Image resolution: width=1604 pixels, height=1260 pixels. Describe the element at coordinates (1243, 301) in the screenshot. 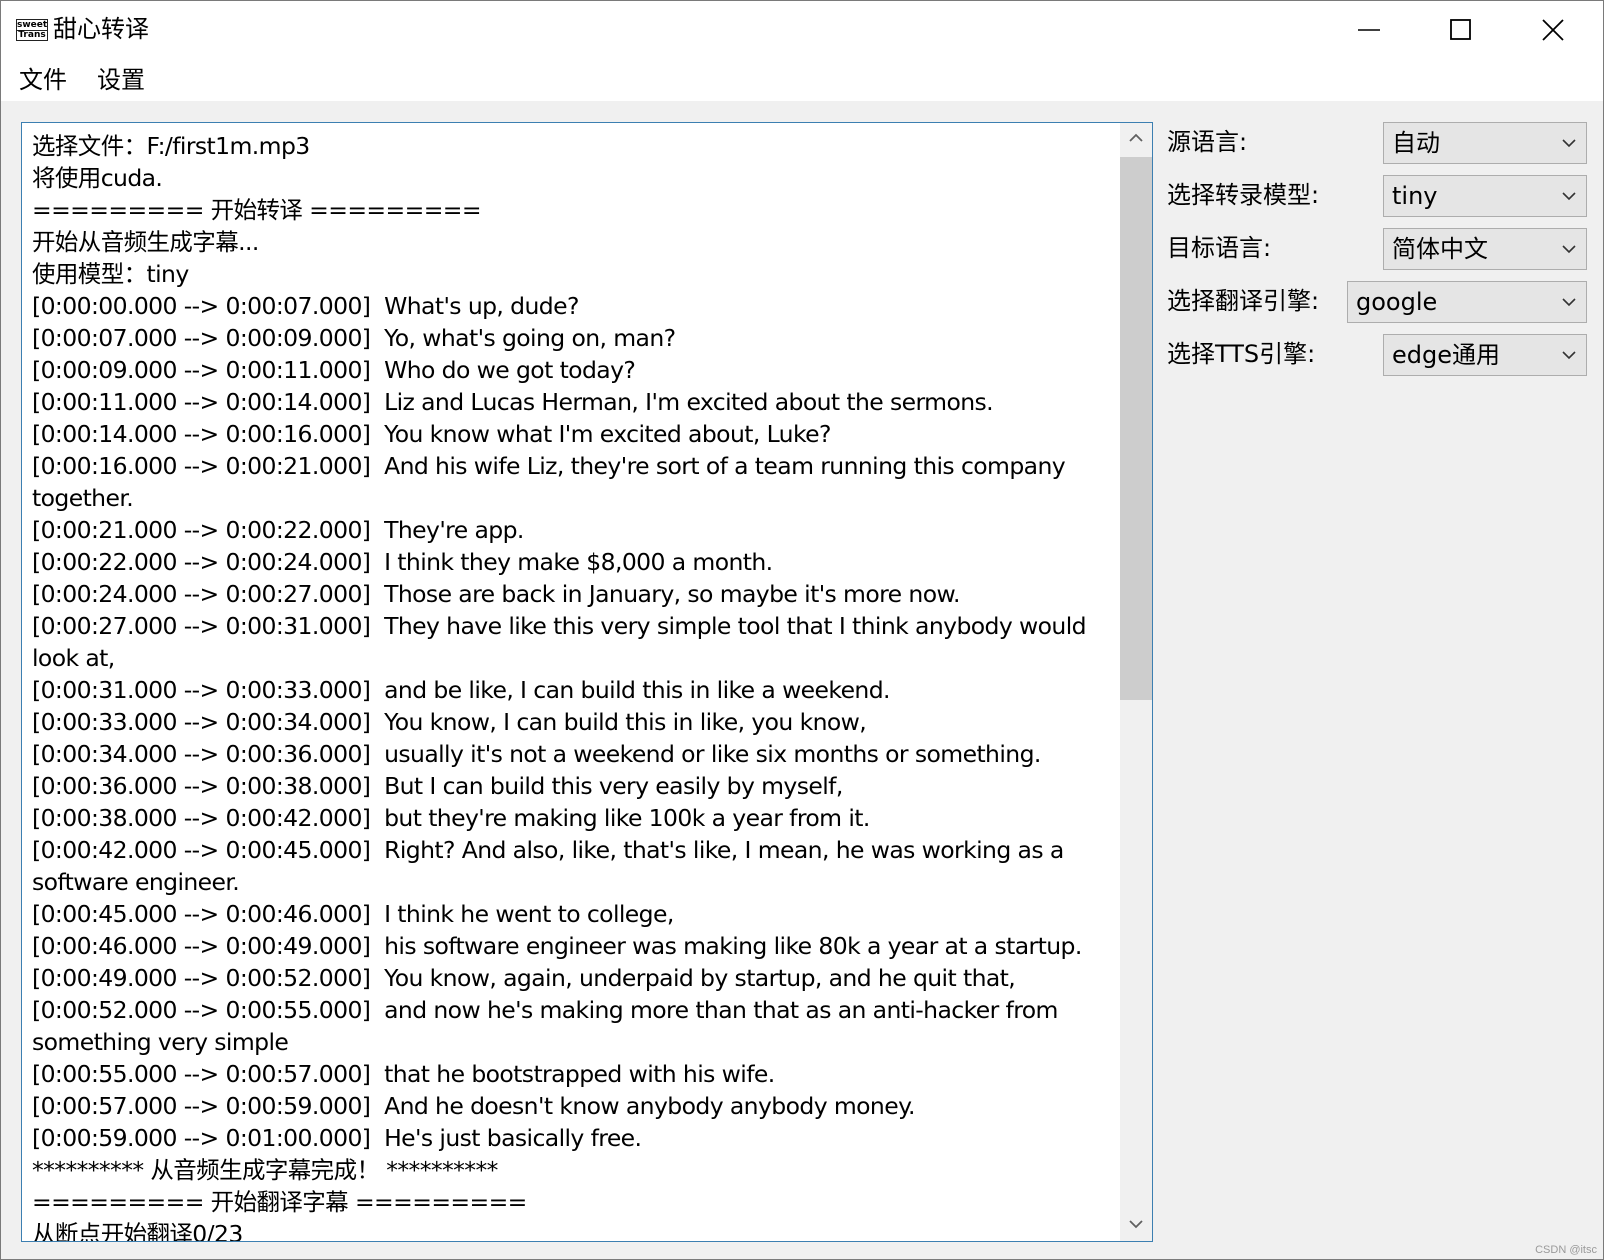

I see `translate-engine-label: 选择翻译引擎:` at that location.